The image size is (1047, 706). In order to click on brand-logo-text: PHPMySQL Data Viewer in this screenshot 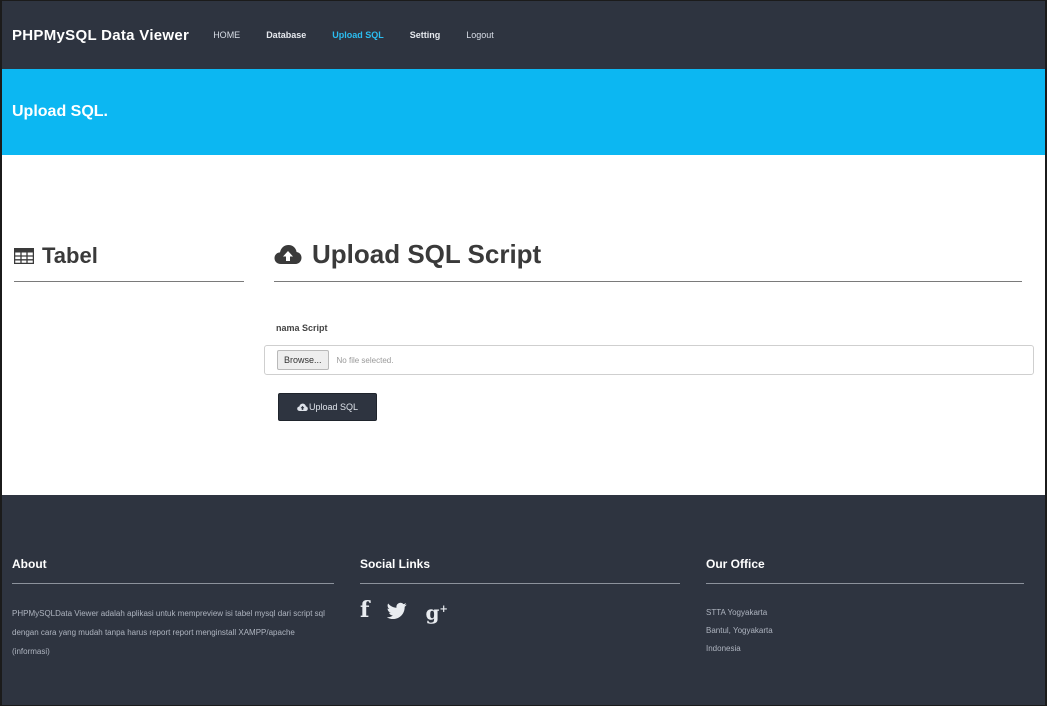, I will do `click(100, 35)`.